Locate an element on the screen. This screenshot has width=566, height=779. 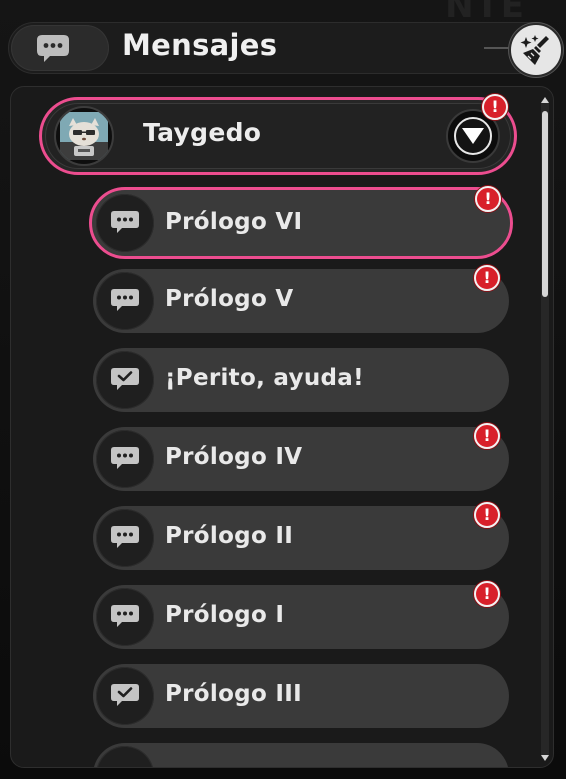
message-row: Prólogo II ! is located at coordinates (301, 536).